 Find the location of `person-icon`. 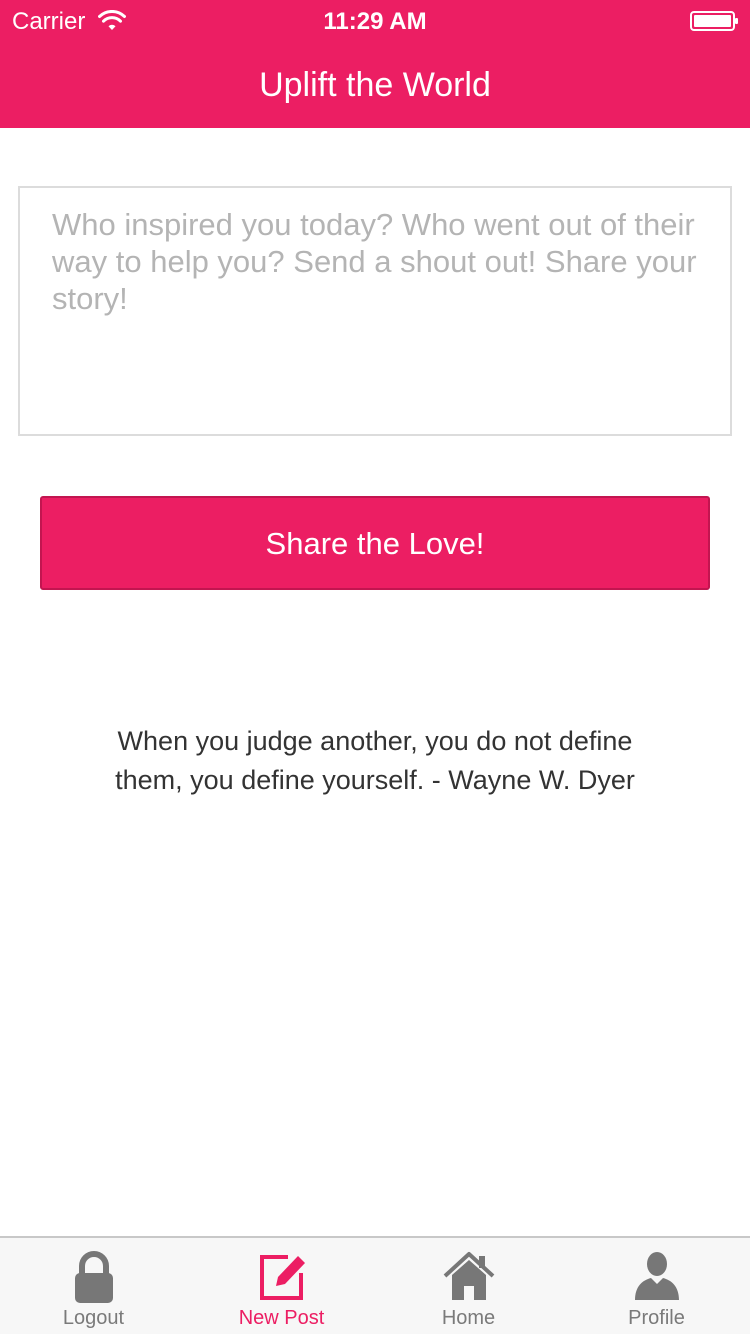

person-icon is located at coordinates (656, 1276).